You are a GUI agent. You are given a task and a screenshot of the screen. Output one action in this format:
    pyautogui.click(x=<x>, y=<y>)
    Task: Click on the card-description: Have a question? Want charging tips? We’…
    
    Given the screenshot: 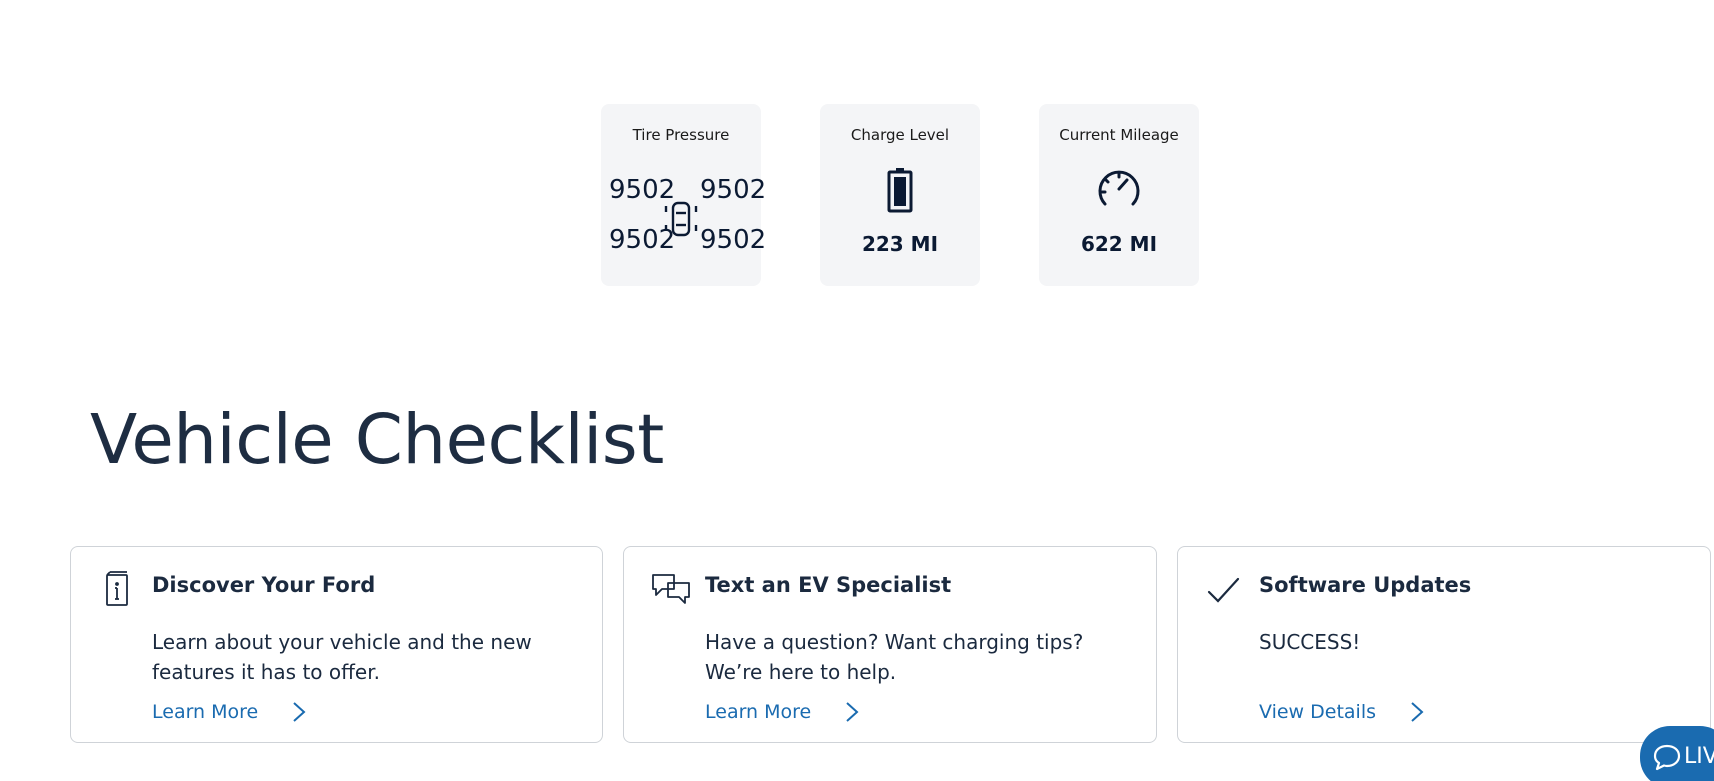 What is the action you would take?
    pyautogui.click(x=894, y=657)
    